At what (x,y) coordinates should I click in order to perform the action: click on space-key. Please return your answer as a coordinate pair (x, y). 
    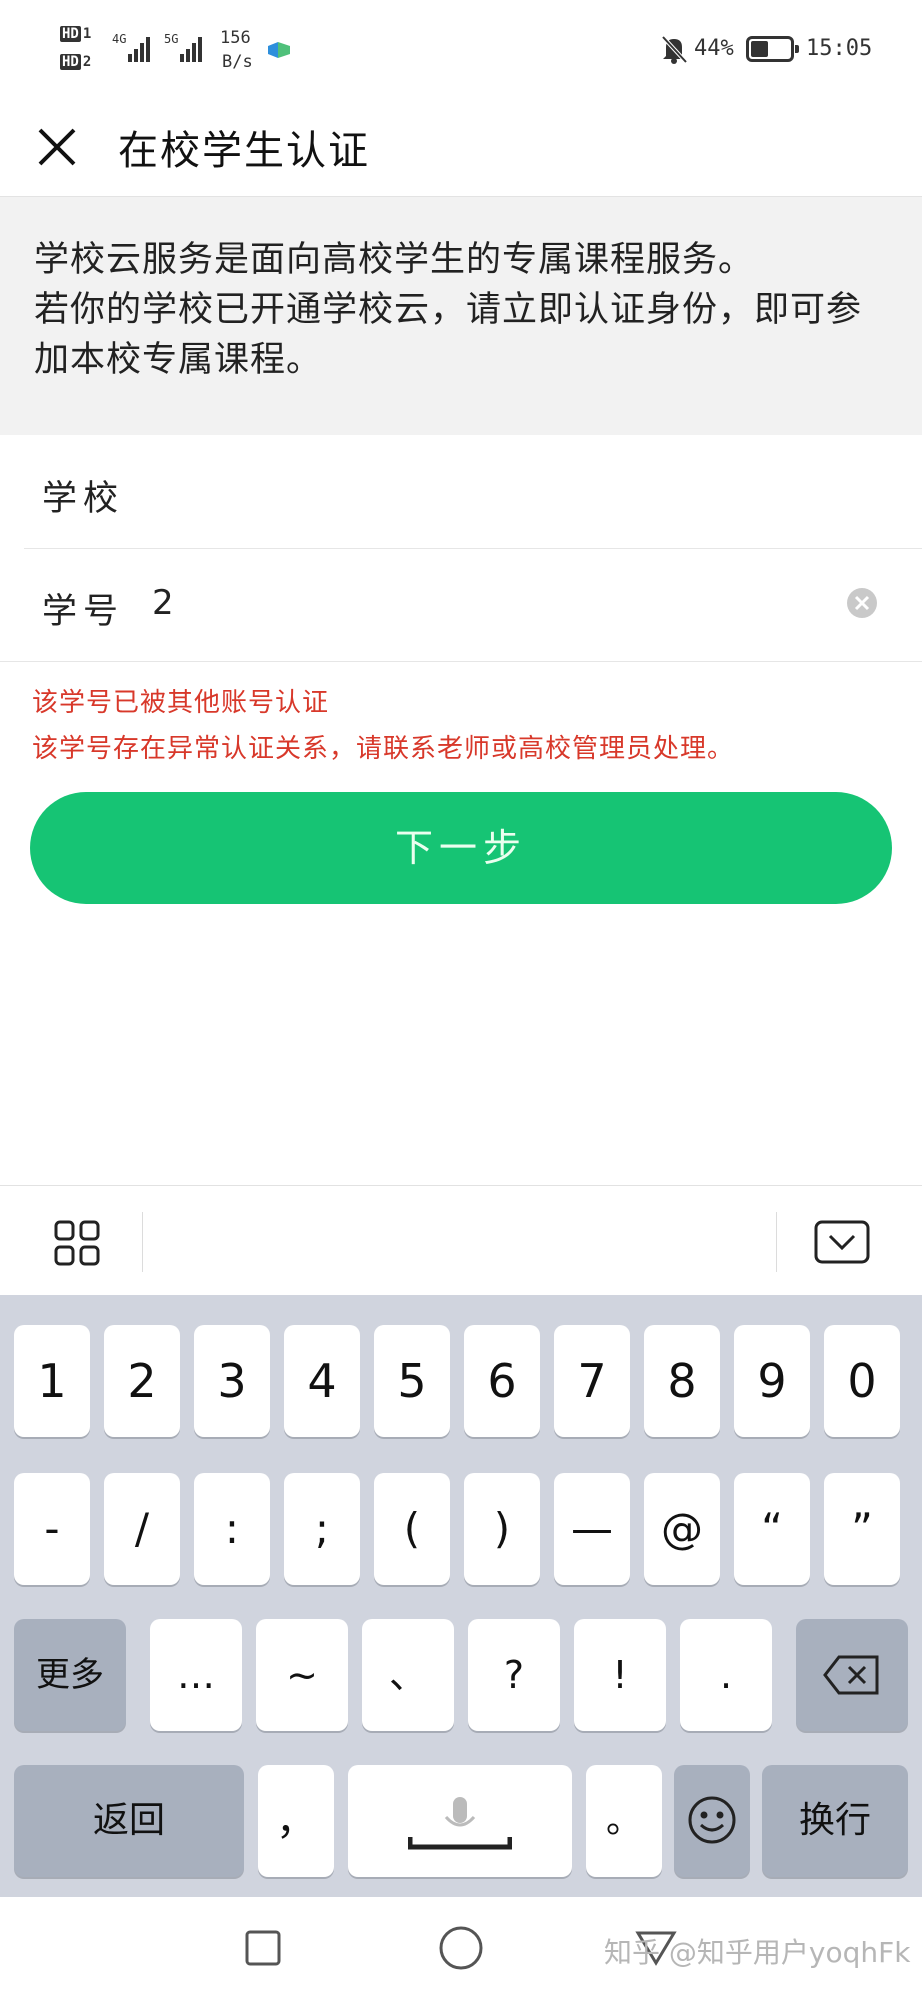
    Looking at the image, I should click on (460, 1821).